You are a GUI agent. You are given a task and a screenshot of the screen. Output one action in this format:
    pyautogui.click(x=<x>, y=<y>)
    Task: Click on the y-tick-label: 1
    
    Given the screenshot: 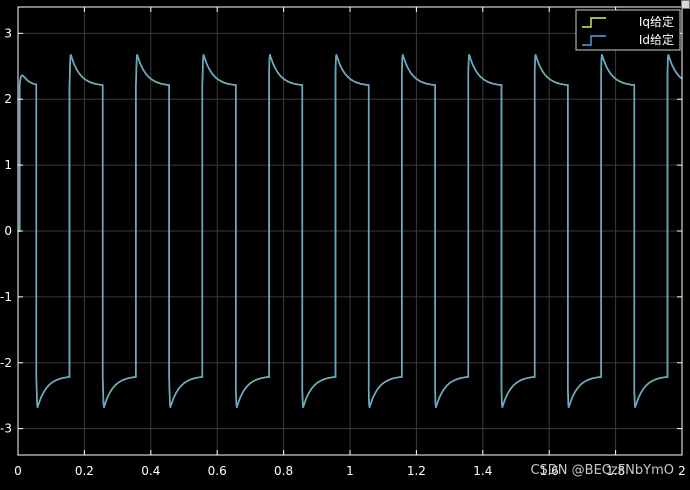 What is the action you would take?
    pyautogui.click(x=8, y=165)
    